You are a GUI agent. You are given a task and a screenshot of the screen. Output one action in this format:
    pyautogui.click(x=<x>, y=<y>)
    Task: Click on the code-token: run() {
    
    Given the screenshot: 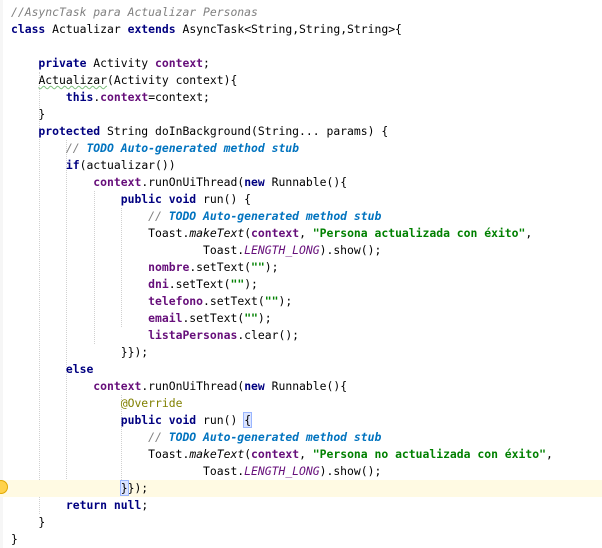 What is the action you would take?
    pyautogui.click(x=227, y=199)
    